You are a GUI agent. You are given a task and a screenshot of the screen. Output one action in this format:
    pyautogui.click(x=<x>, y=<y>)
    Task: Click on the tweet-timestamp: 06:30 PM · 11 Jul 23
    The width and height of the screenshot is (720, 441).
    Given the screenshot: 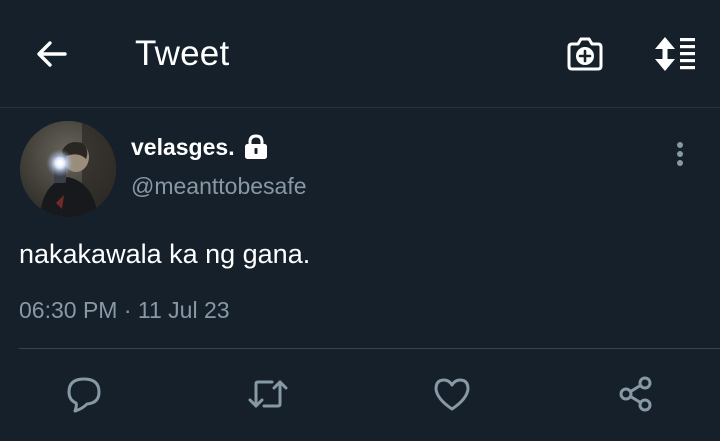 What is the action you would take?
    pyautogui.click(x=124, y=310)
    